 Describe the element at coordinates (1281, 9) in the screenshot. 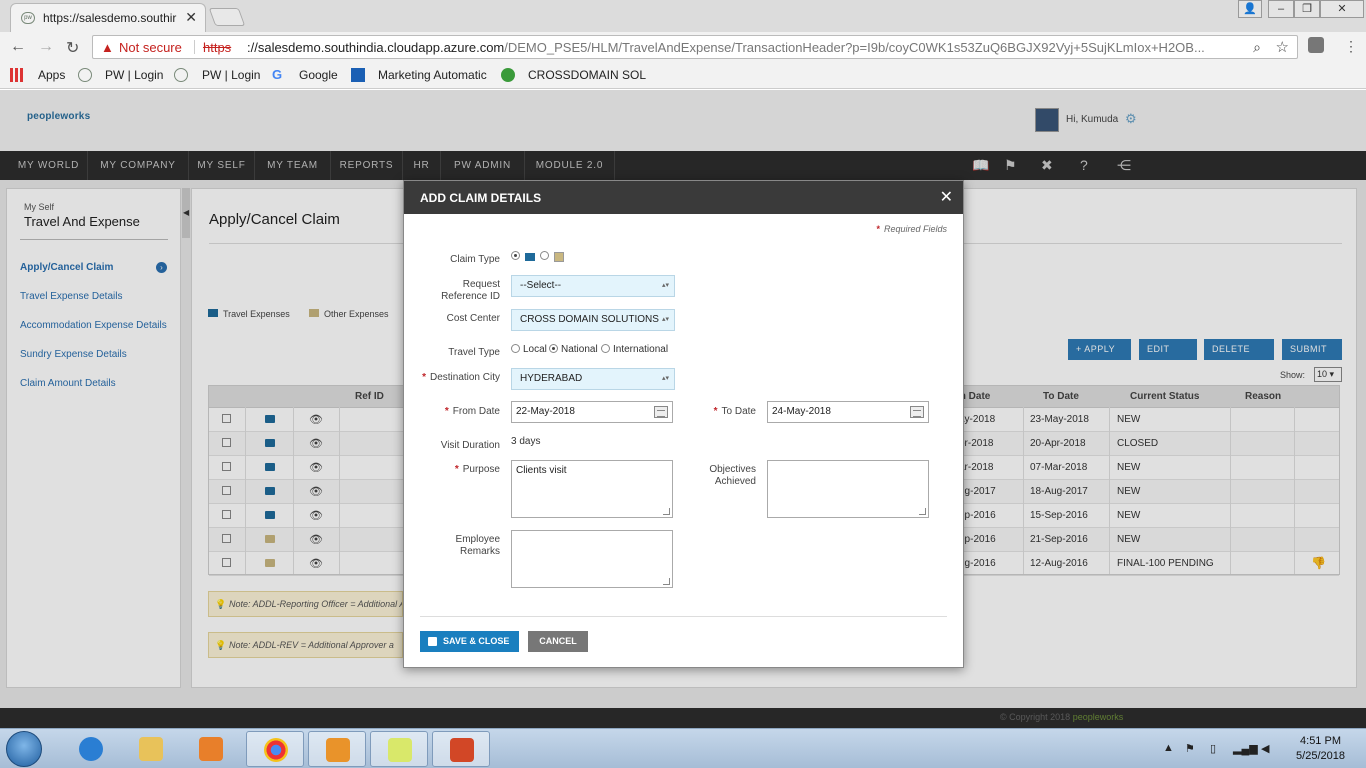

I see `minimize-button: –` at that location.